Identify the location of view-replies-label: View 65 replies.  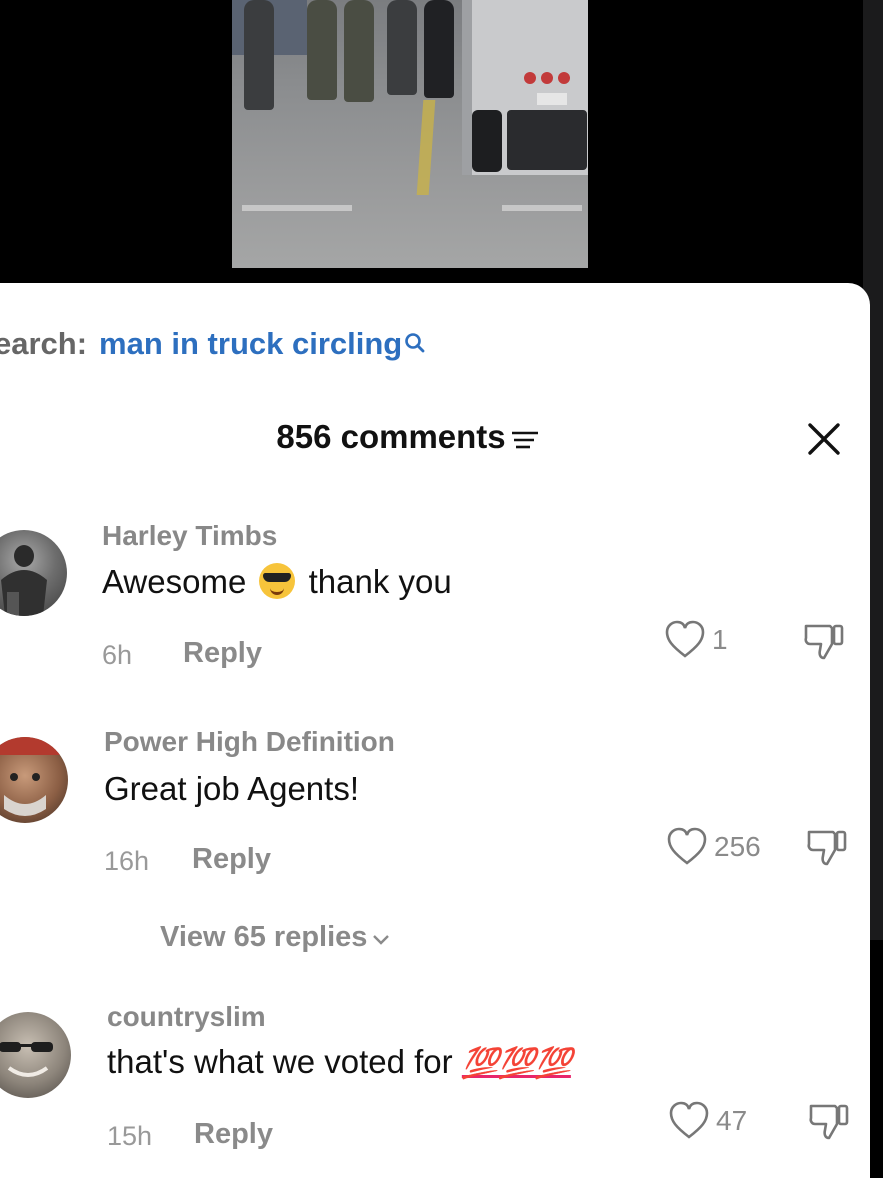
(264, 937).